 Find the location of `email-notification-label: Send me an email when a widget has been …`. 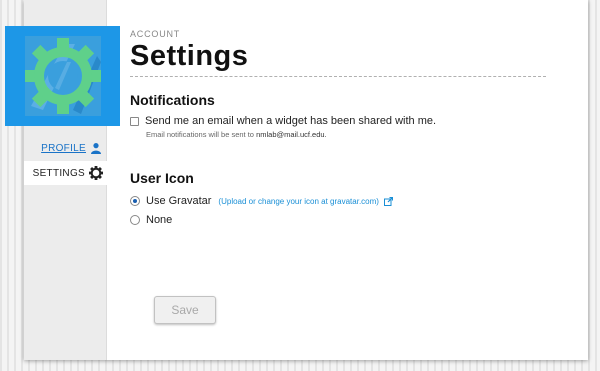

email-notification-label: Send me an email when a widget has been … is located at coordinates (290, 121).